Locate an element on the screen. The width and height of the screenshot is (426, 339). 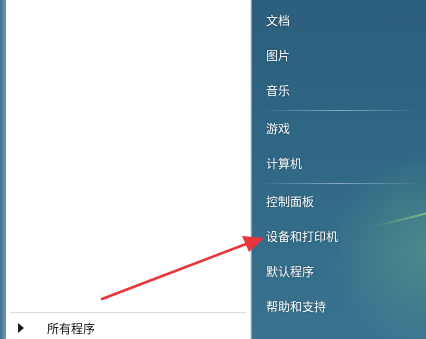
menu-item-label: 默认程序 is located at coordinates (290, 271).